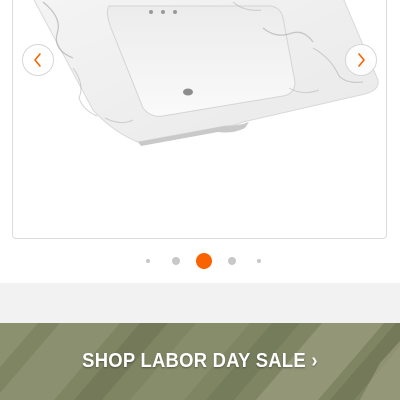 The height and width of the screenshot is (400, 400). I want to click on chevron-right-icon: ›, so click(314, 361).